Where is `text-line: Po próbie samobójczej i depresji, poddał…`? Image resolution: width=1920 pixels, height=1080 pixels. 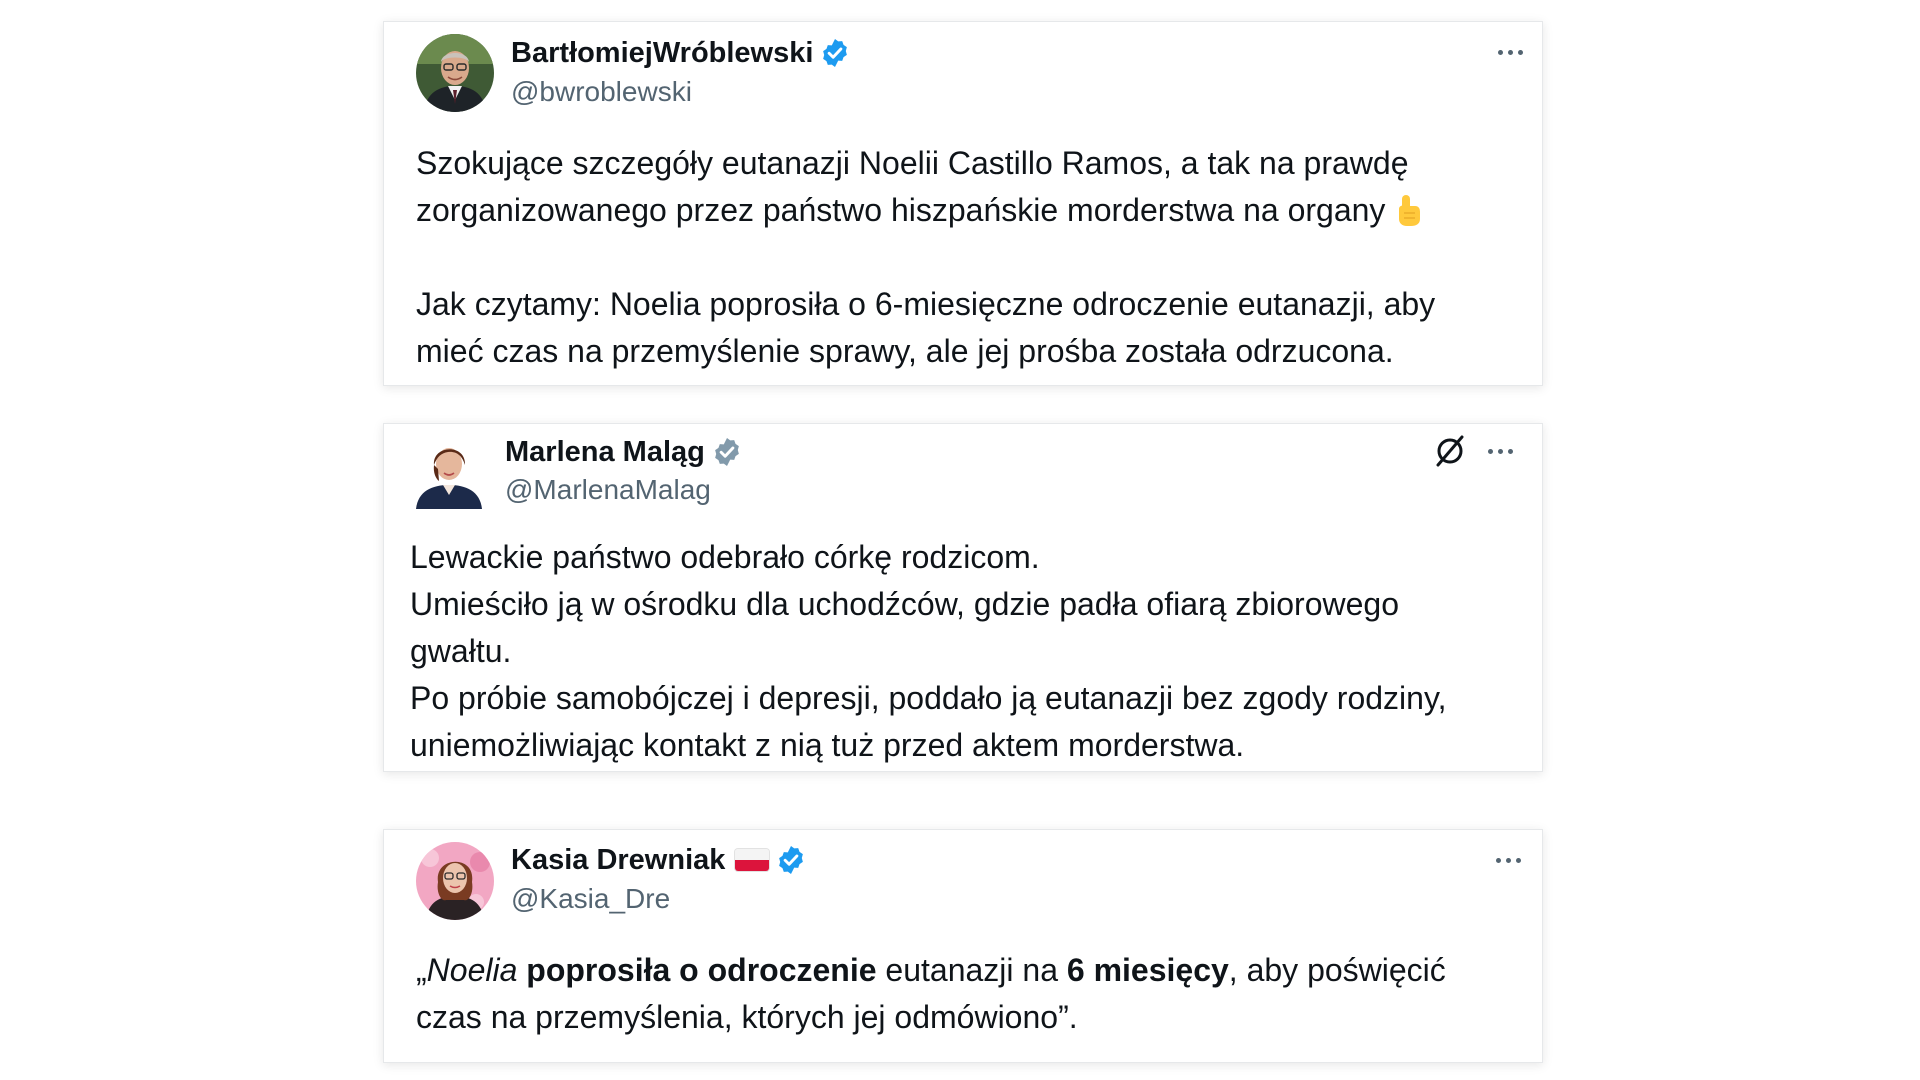
text-line: Po próbie samobójczej i depresji, poddał… is located at coordinates (928, 698).